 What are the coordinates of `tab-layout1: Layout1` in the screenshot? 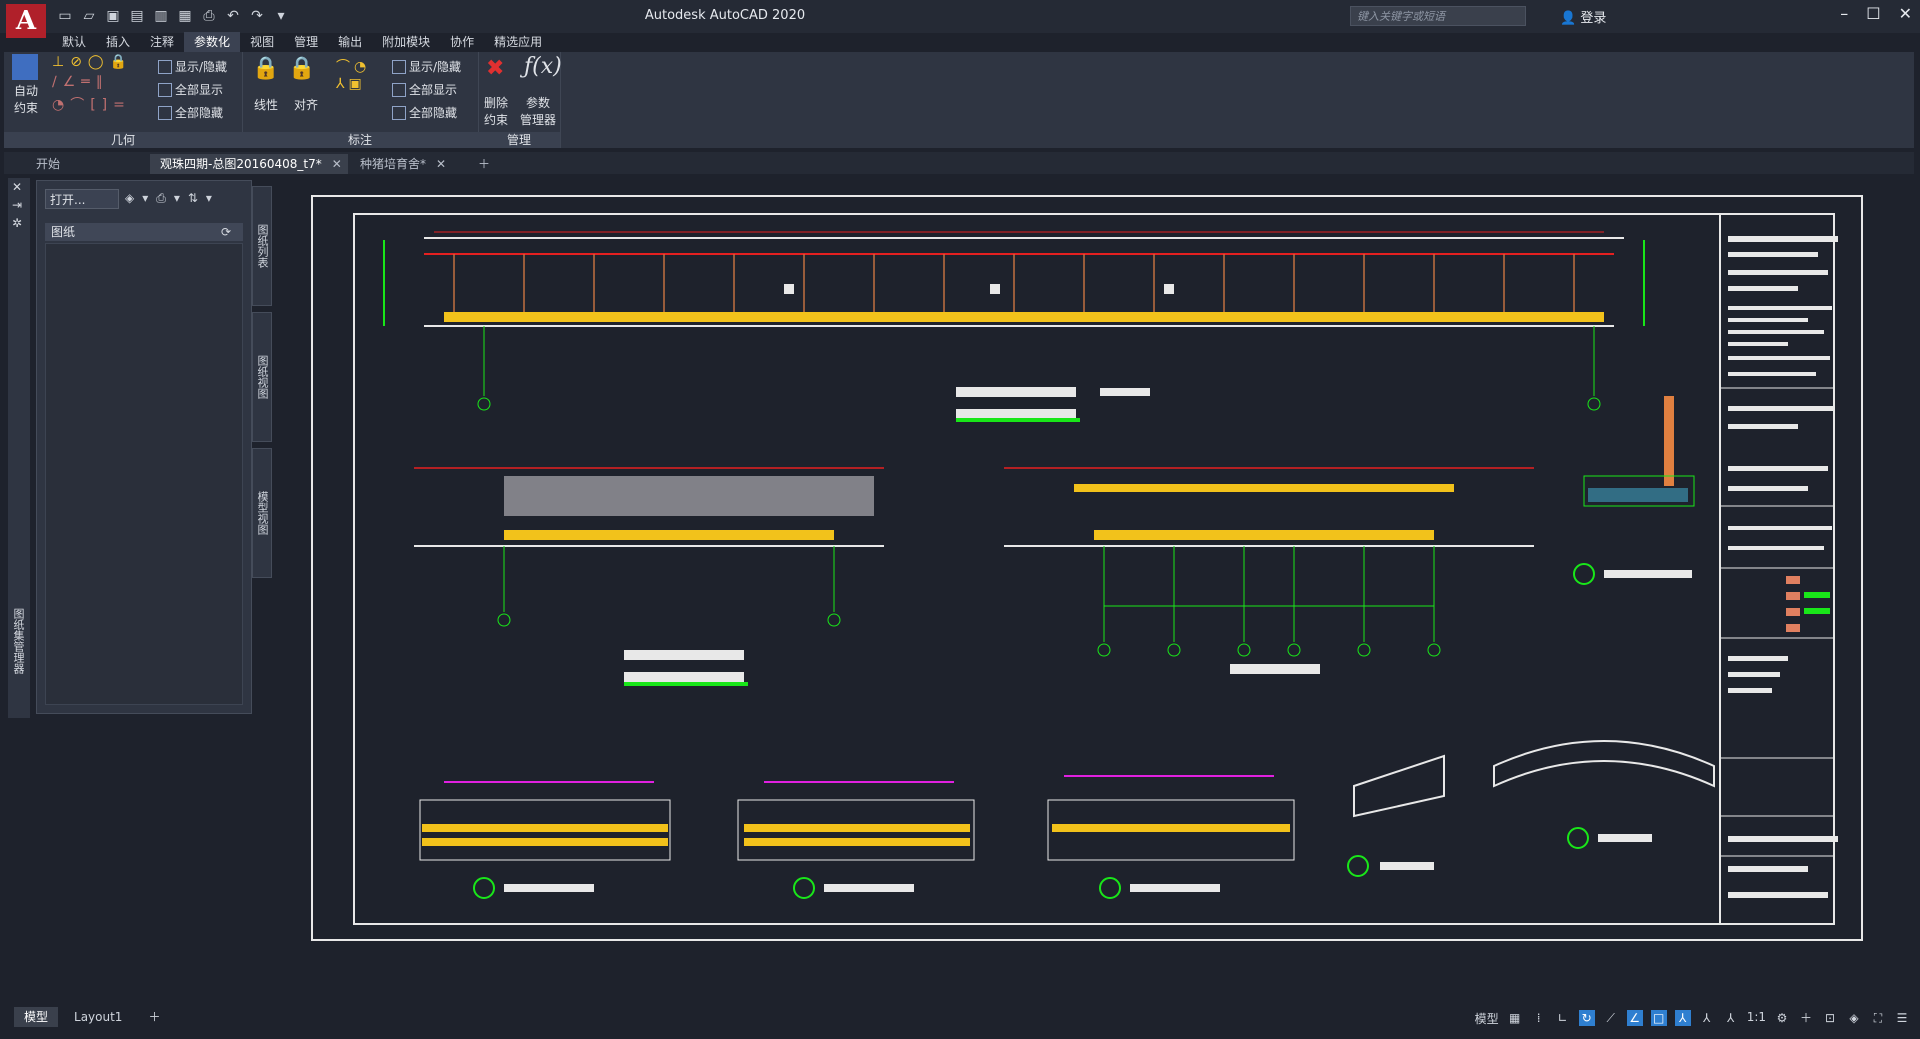 It's located at (98, 1017).